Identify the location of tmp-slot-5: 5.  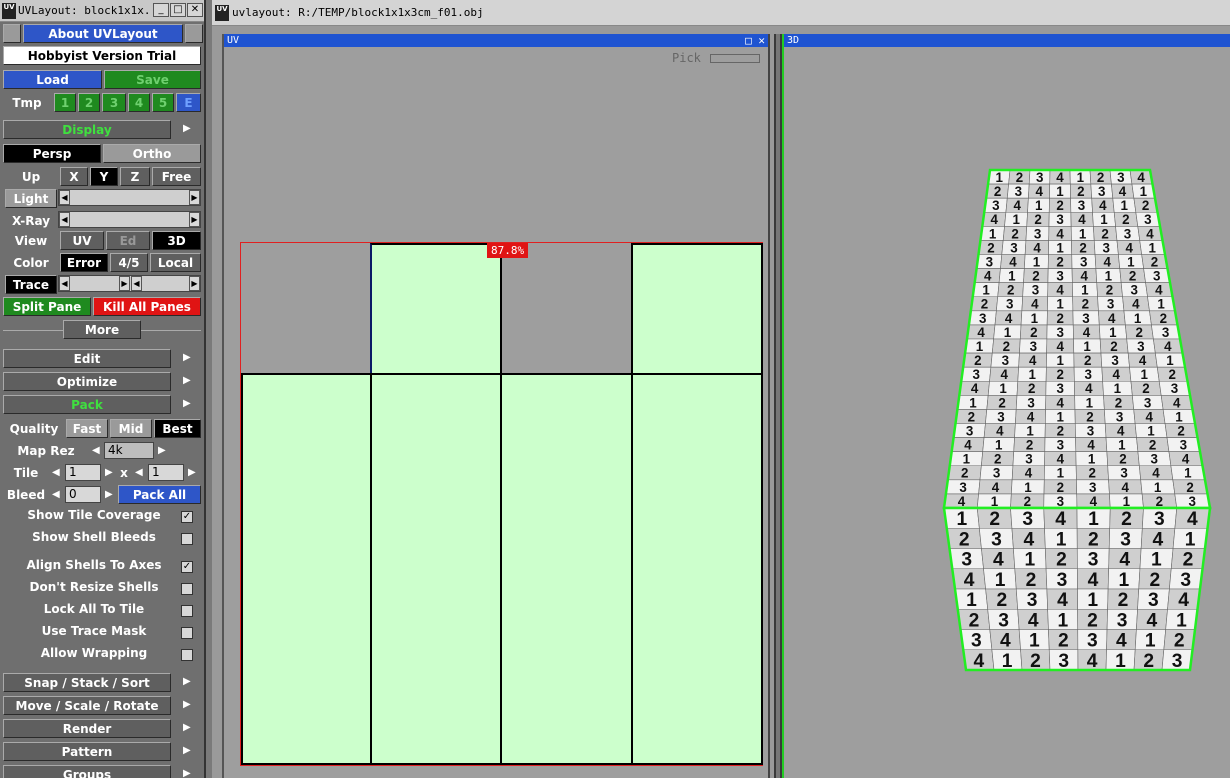
(163, 102).